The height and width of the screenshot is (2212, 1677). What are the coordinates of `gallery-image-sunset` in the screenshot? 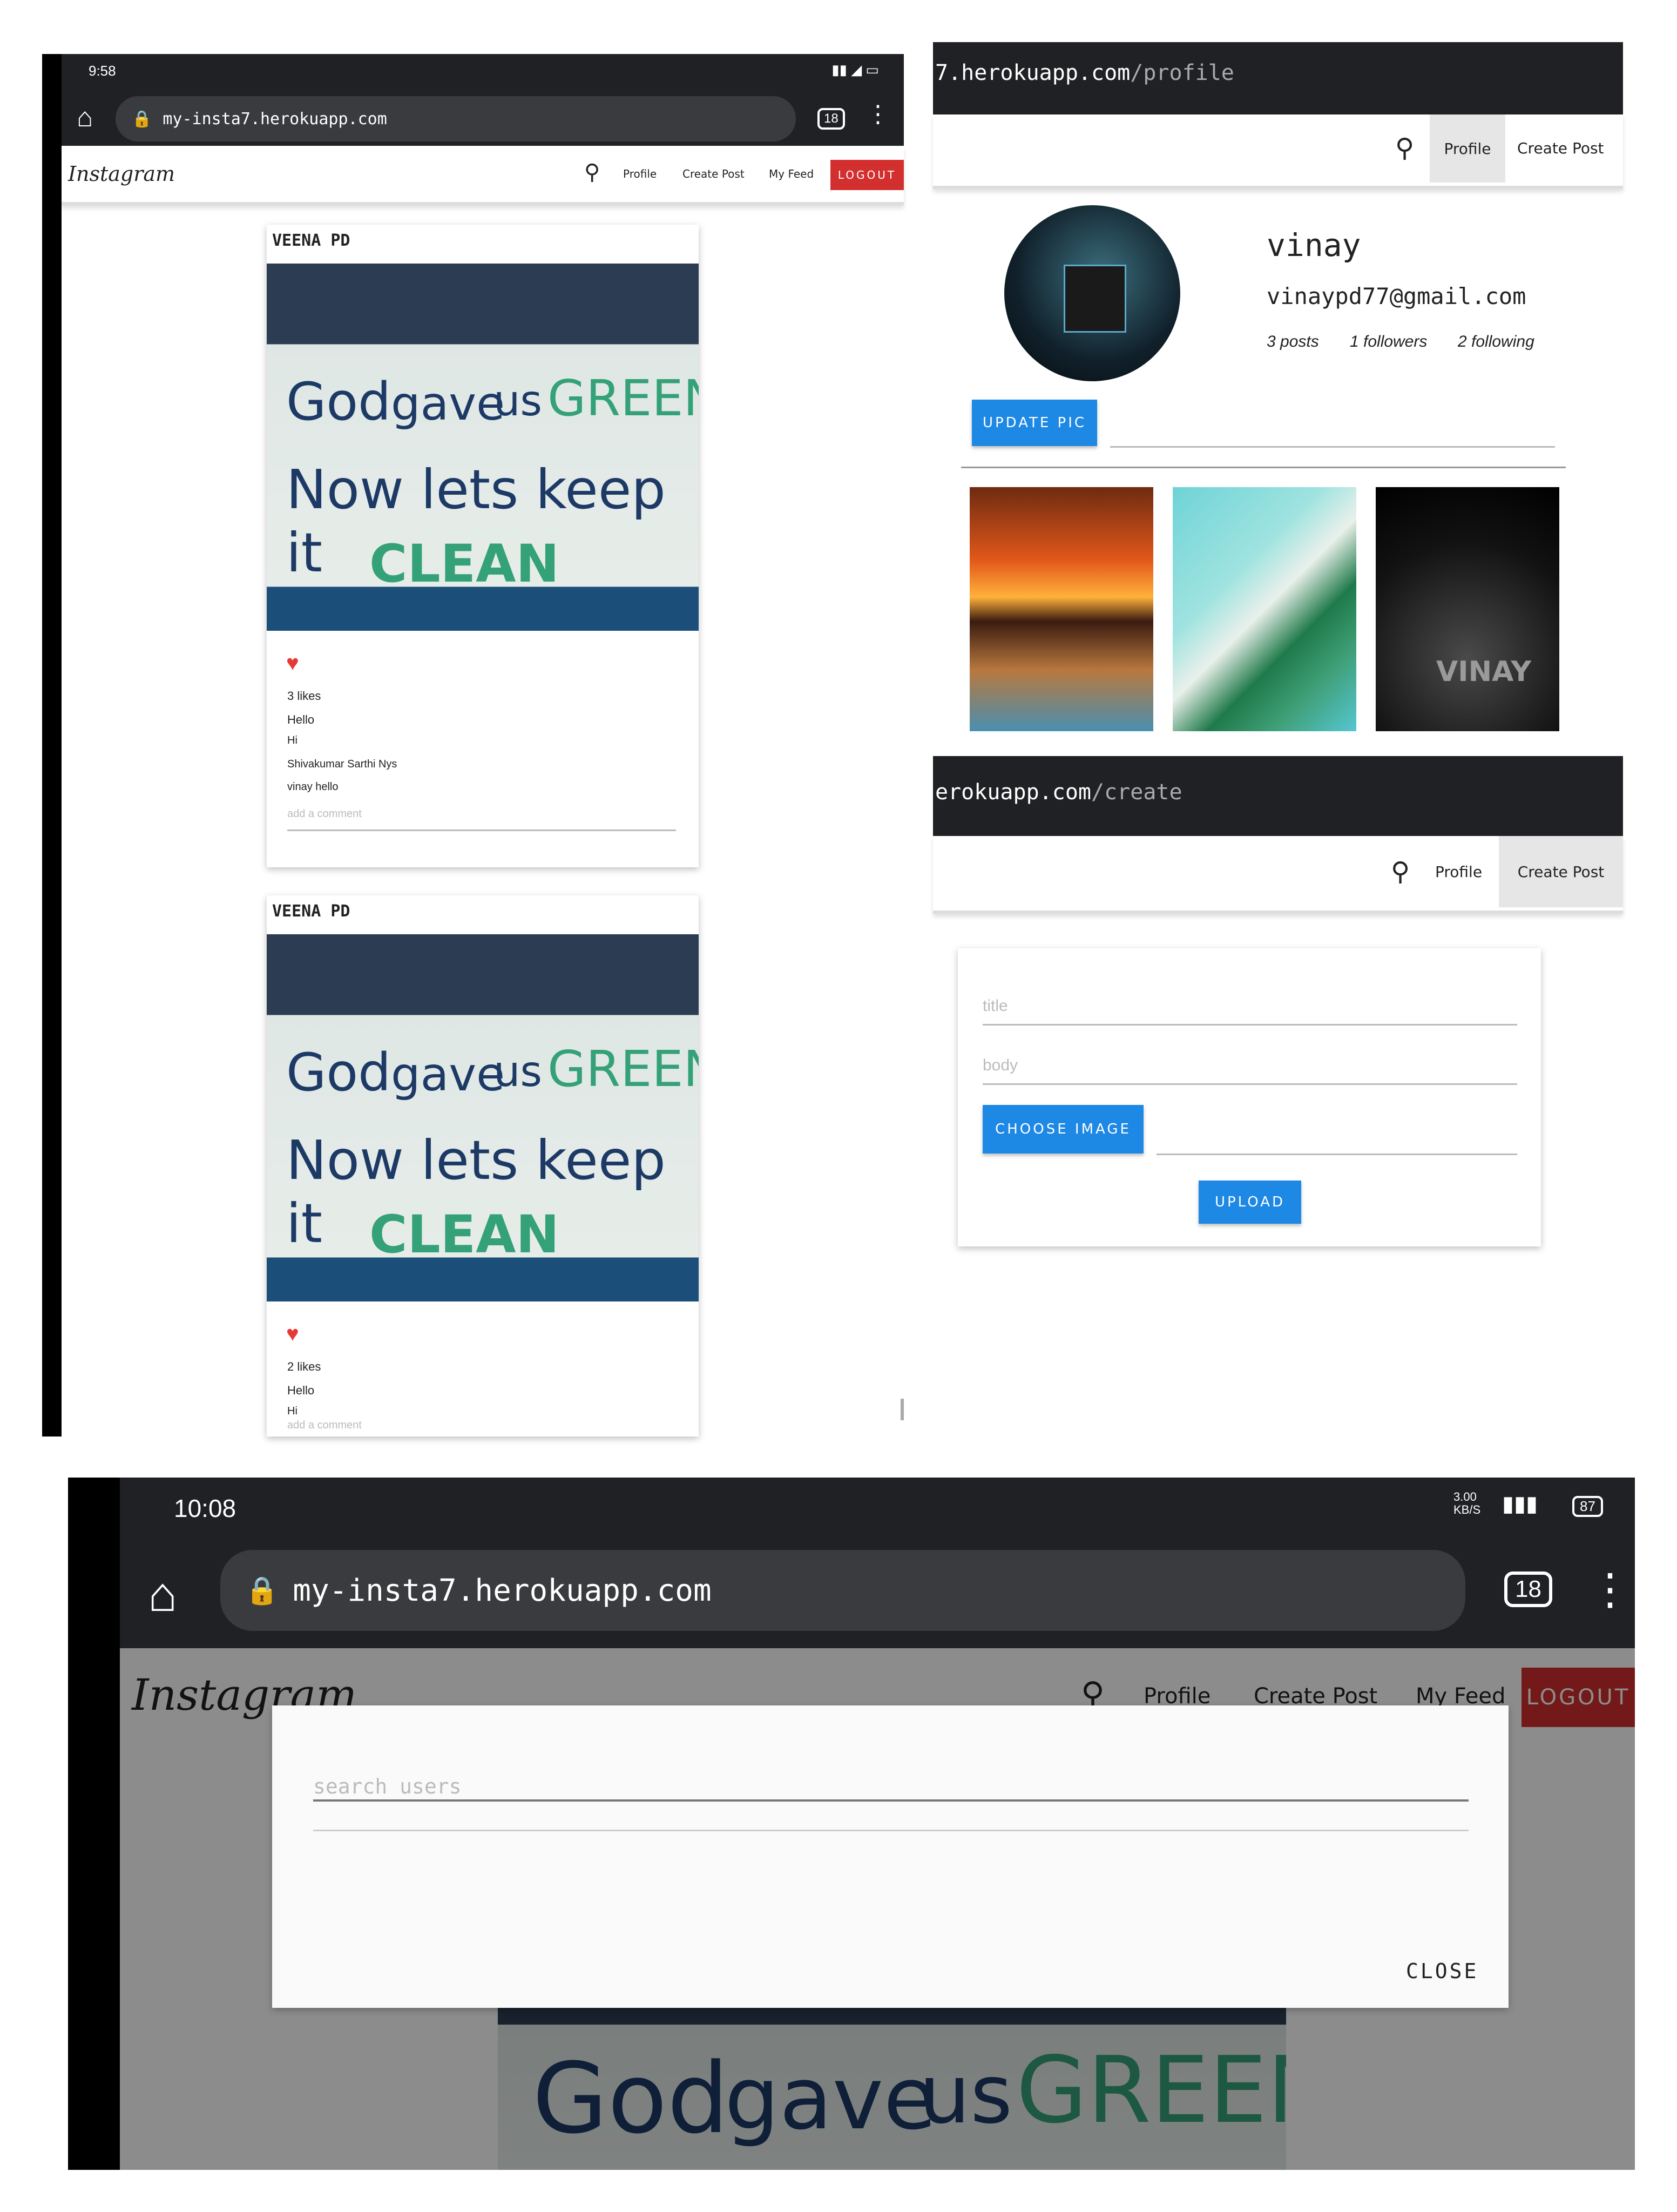 It's located at (1061, 609).